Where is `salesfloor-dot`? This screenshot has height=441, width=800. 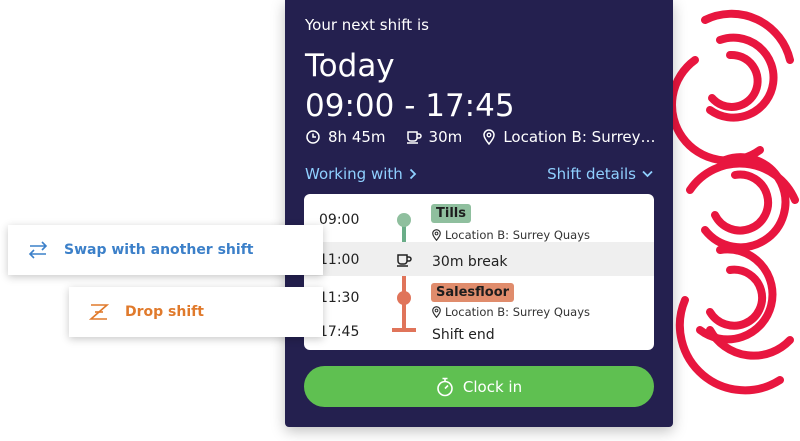
salesfloor-dot is located at coordinates (404, 298).